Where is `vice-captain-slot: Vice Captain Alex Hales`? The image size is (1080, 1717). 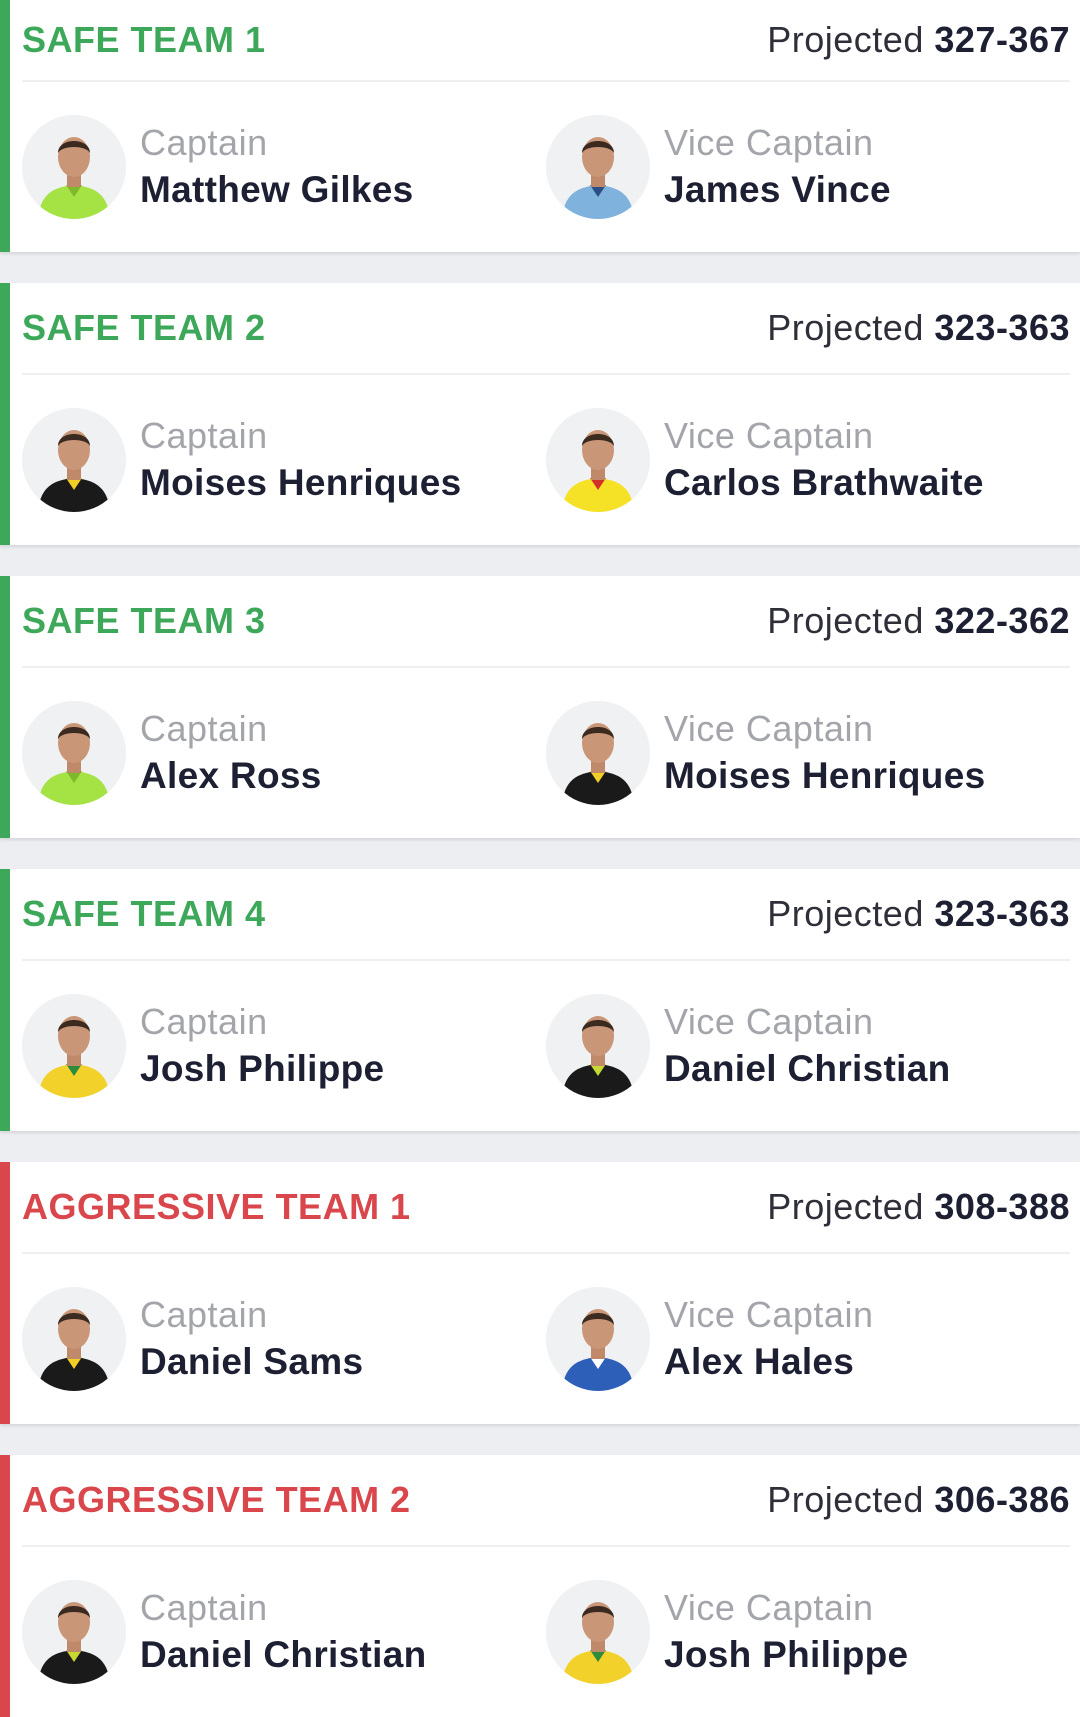 vice-captain-slot: Vice Captain Alex Hales is located at coordinates (808, 1339).